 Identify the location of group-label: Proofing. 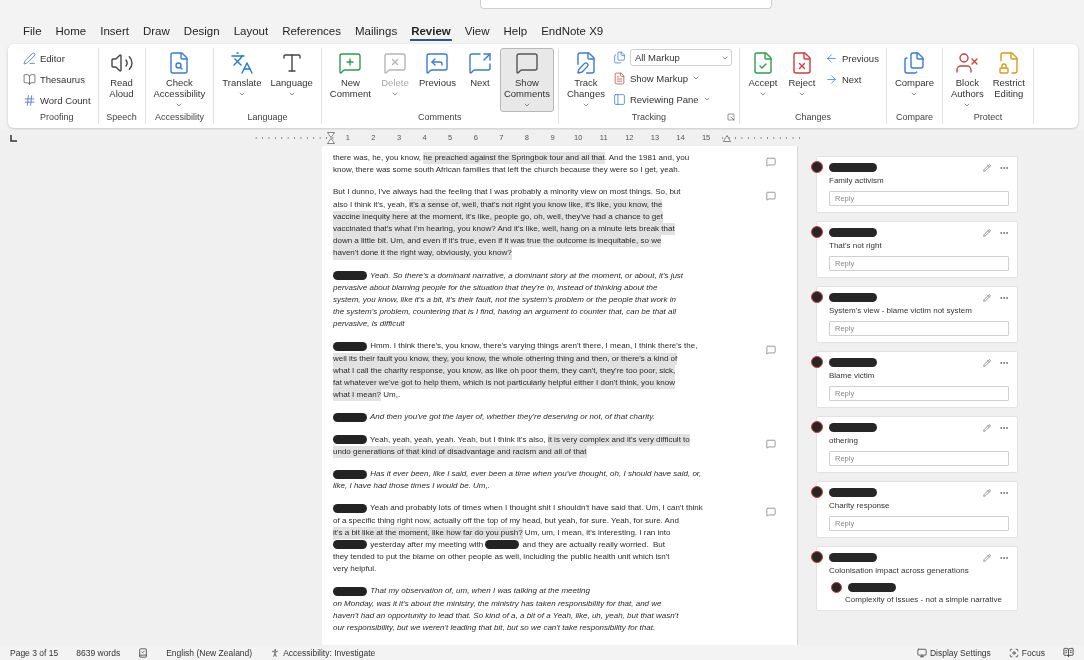
(57, 118).